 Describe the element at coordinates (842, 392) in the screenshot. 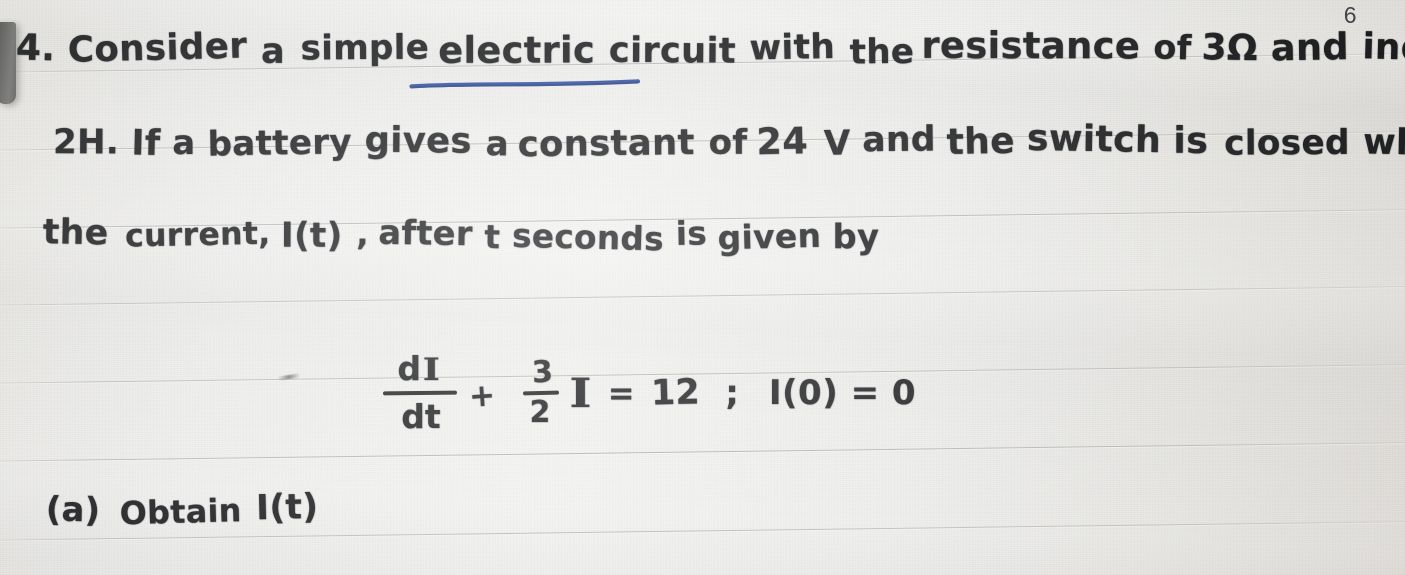

I see `initial-condition: I(0) = 0` at that location.